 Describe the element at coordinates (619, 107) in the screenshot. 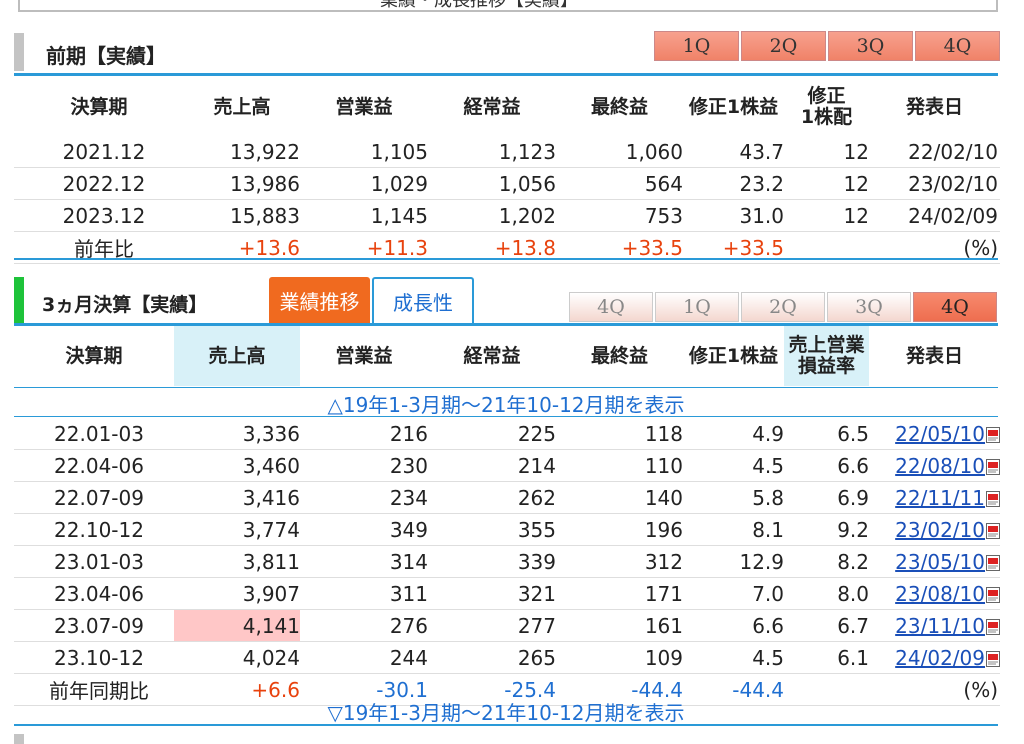

I see `annual-header-4: 最終益` at that location.